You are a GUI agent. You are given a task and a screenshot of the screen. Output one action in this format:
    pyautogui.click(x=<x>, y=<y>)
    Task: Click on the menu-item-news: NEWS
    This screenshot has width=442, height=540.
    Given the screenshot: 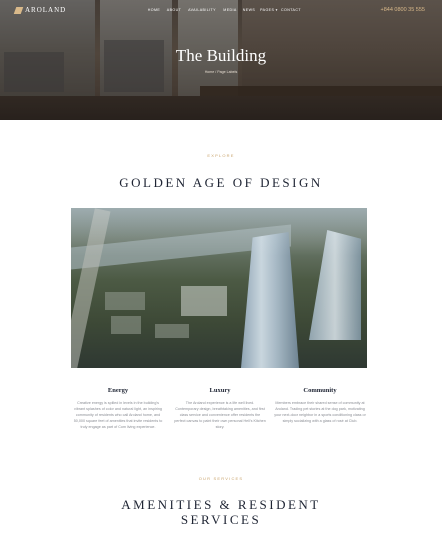 What is the action you would take?
    pyautogui.click(x=249, y=10)
    